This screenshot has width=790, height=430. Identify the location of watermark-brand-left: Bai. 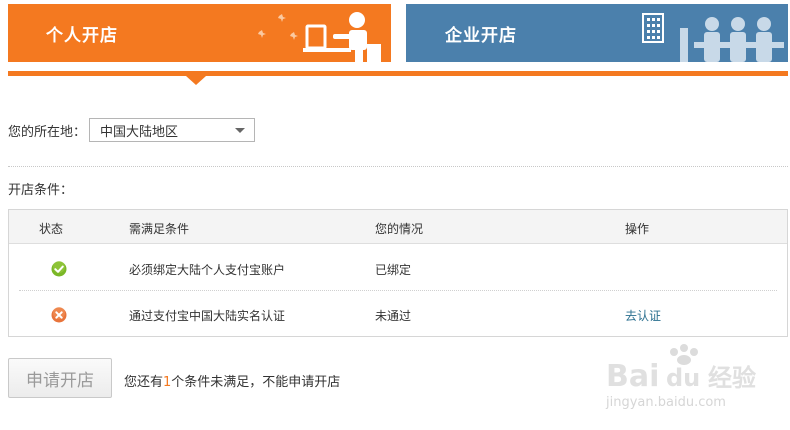
(632, 376).